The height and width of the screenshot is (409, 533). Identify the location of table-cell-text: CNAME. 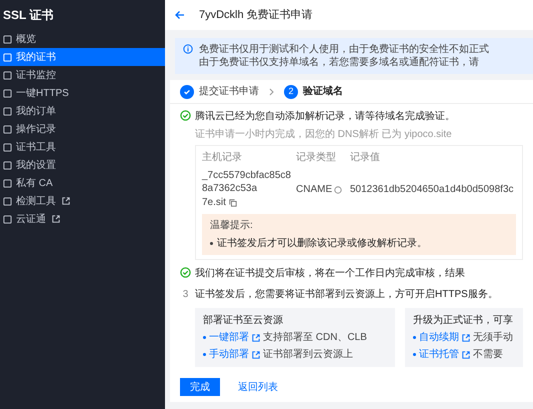
(314, 190).